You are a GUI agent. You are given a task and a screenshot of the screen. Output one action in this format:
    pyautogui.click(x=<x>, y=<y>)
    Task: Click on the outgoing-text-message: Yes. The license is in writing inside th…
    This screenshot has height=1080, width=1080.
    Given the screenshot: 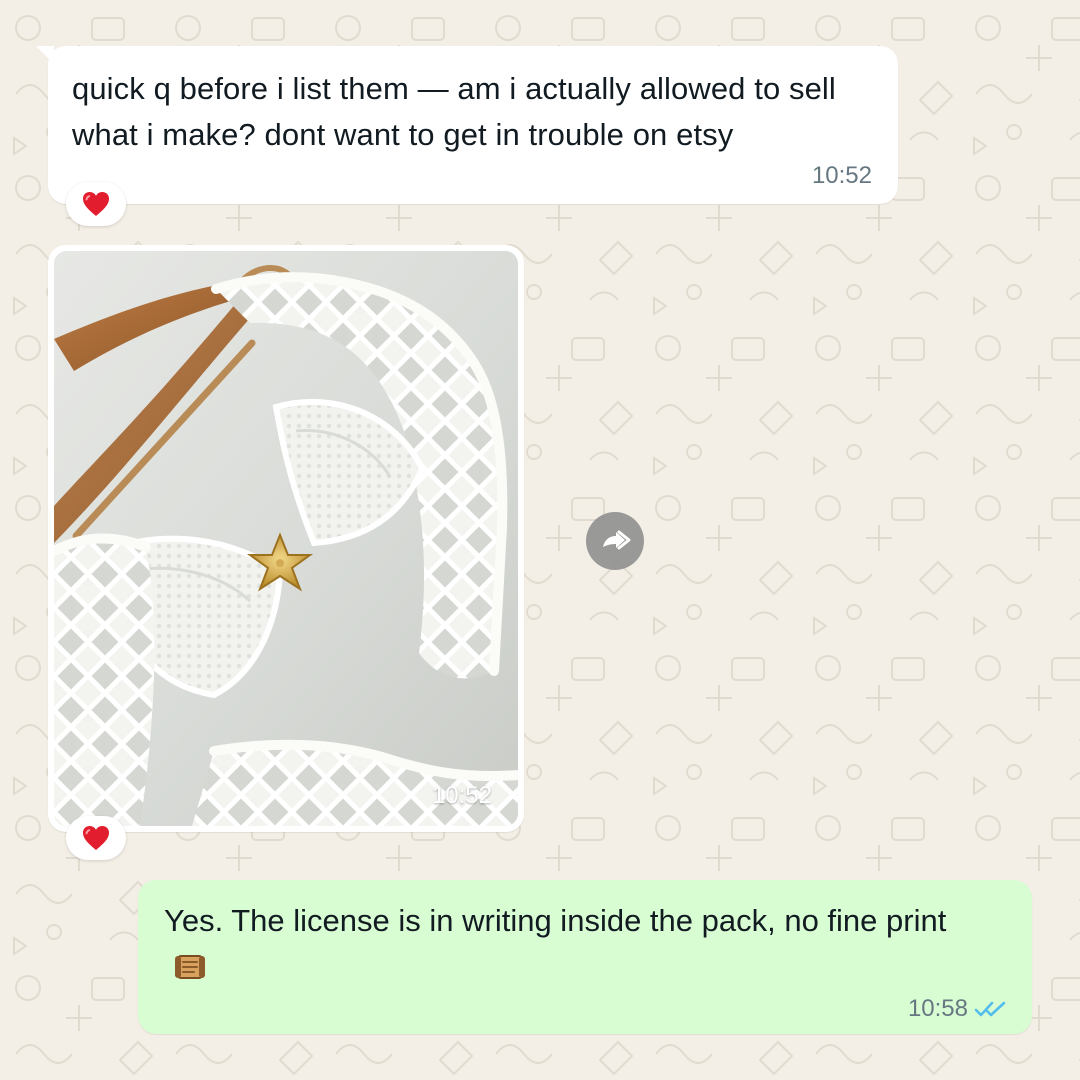 What is the action you would take?
    pyautogui.click(x=585, y=957)
    